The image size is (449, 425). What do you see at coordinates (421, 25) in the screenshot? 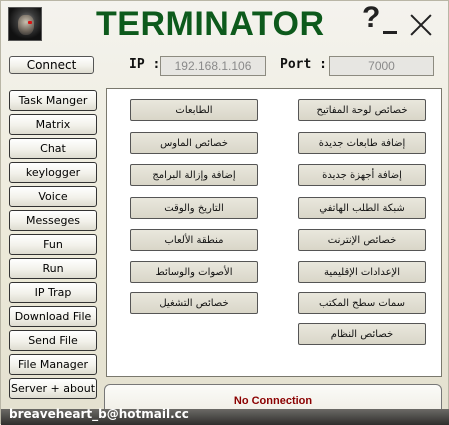
I see `close-icon` at bounding box center [421, 25].